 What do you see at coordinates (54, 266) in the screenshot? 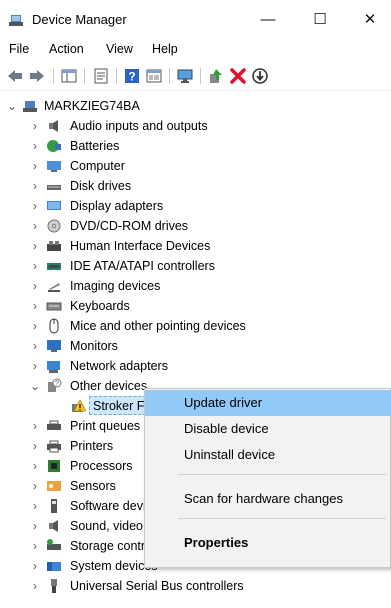
I see `ide-controller-icon` at bounding box center [54, 266].